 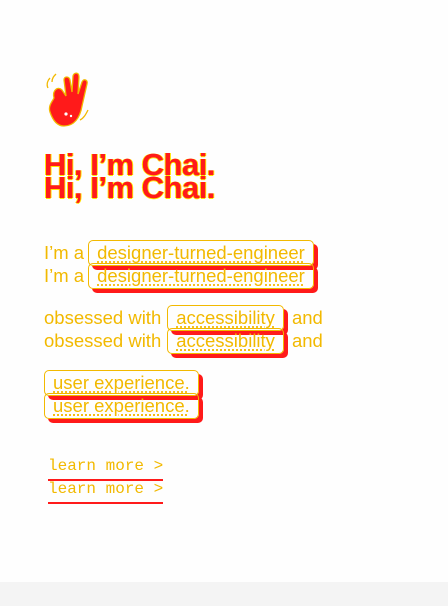 I want to click on intro-line-duplicate: I’m a designer-turned-engineer, so click(x=179, y=276).